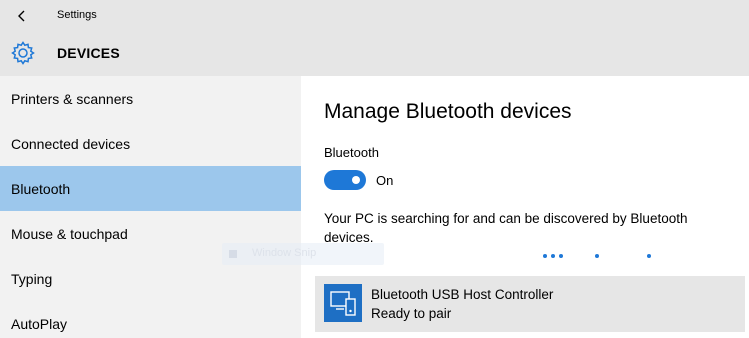  Describe the element at coordinates (71, 143) in the screenshot. I see `sidebar-item-label: Connected devices` at that location.